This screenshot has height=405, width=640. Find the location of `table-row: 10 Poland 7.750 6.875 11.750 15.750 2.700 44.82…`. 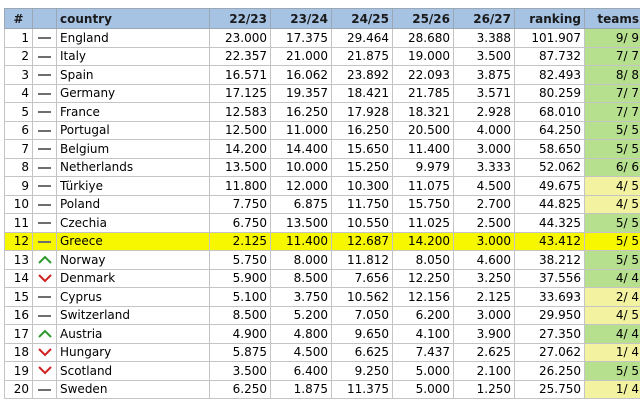

table-row: 10 Poland 7.750 6.875 11.750 15.750 2.700 44.82… is located at coordinates (322, 204).